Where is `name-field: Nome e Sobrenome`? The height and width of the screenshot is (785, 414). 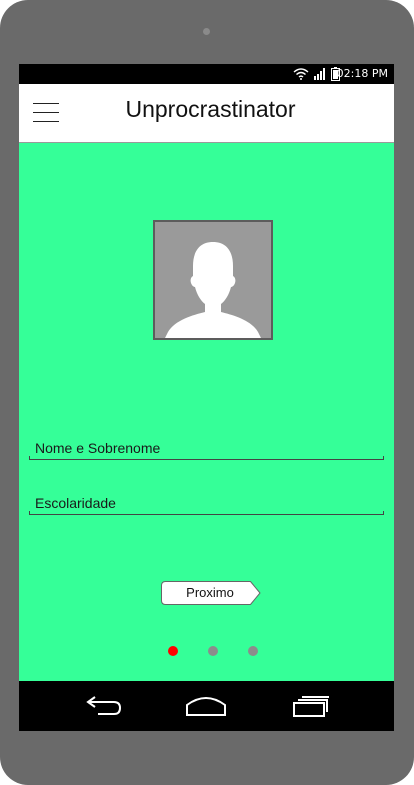
name-field: Nome e Sobrenome is located at coordinates (206, 449).